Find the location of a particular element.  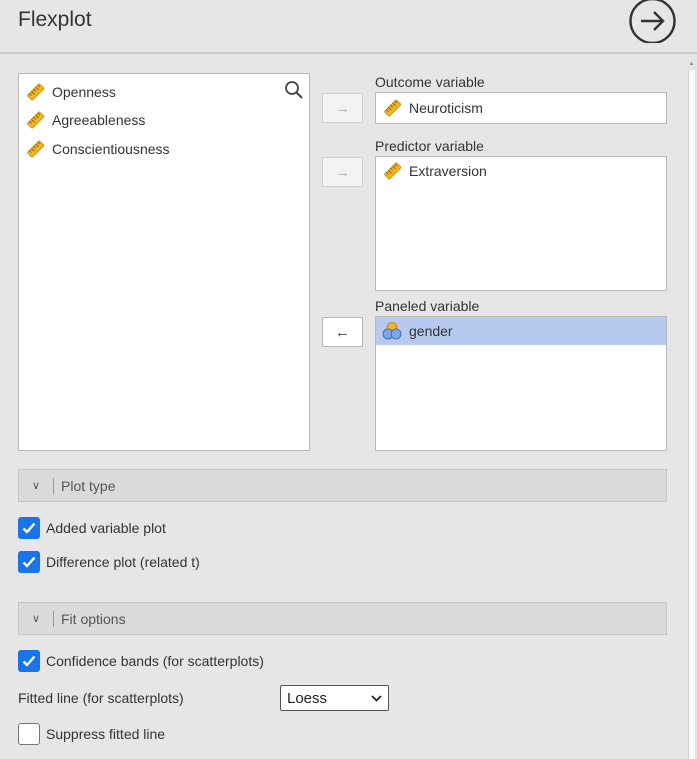

paneled-value: gender is located at coordinates (431, 331).